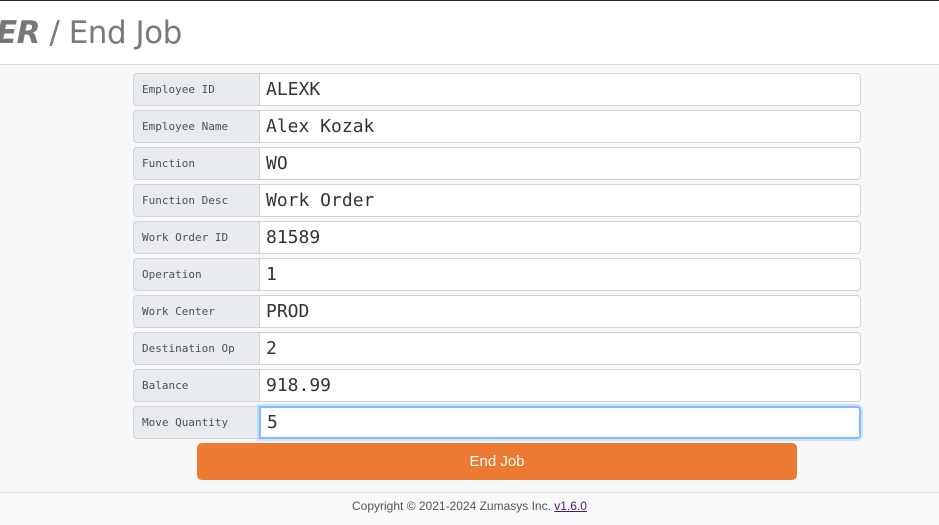  I want to click on field-label: Function, so click(196, 163).